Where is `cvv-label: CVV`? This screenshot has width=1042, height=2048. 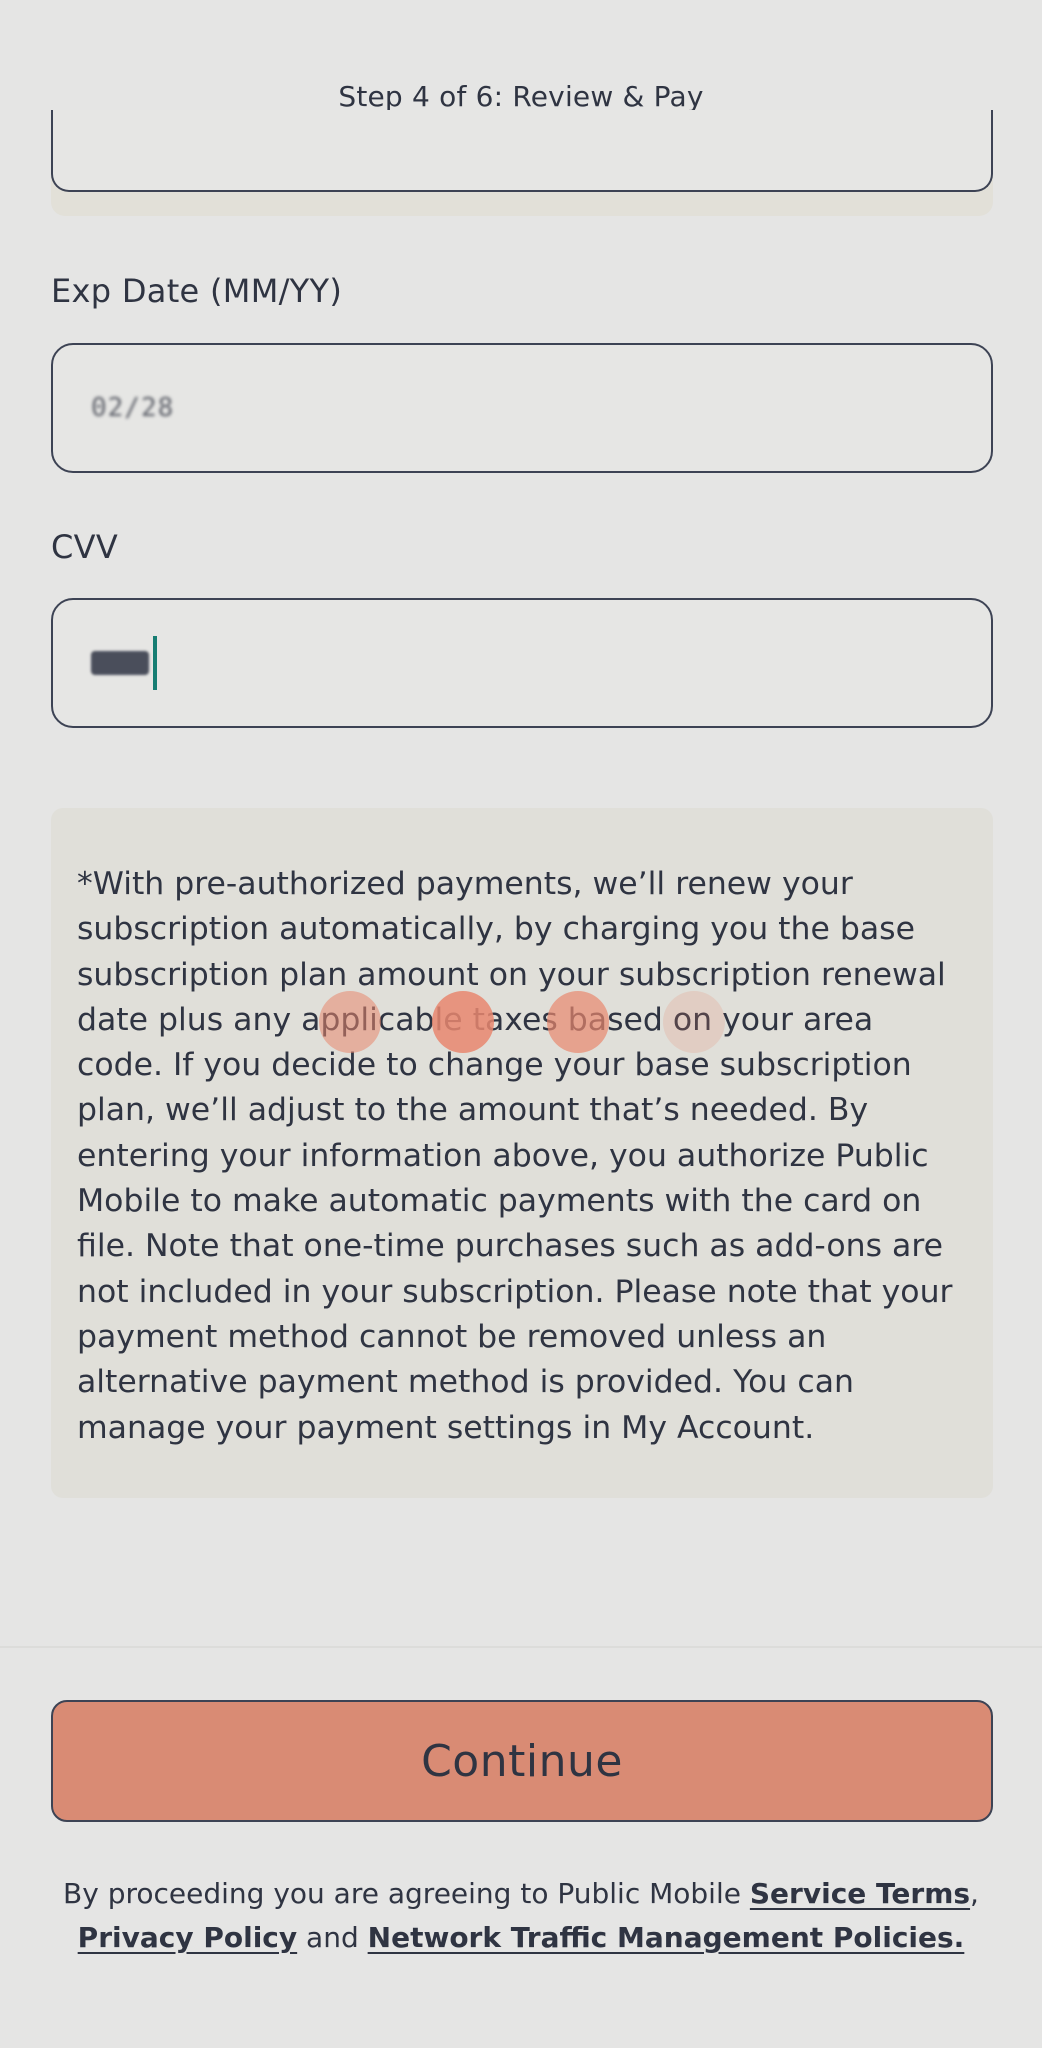 cvv-label: CVV is located at coordinates (85, 547).